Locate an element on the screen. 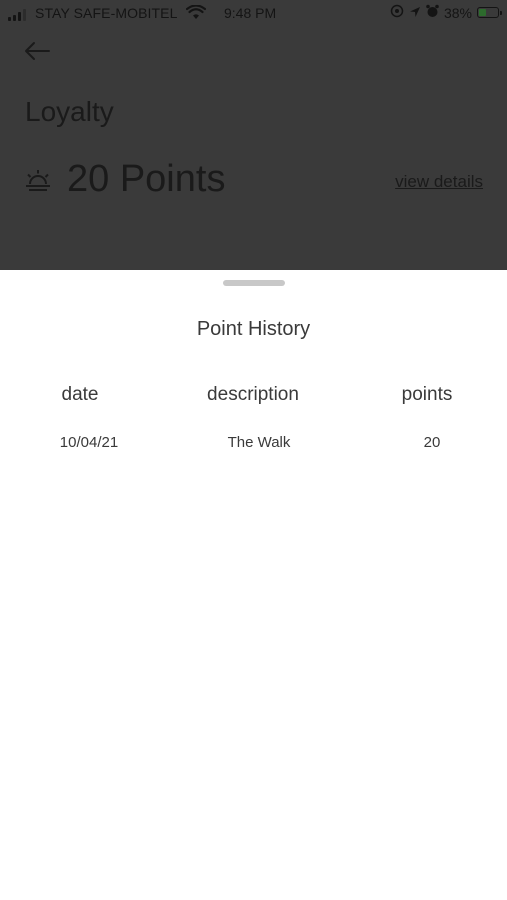 The height and width of the screenshot is (900, 507). status-time: 9:48 PM is located at coordinates (250, 13).